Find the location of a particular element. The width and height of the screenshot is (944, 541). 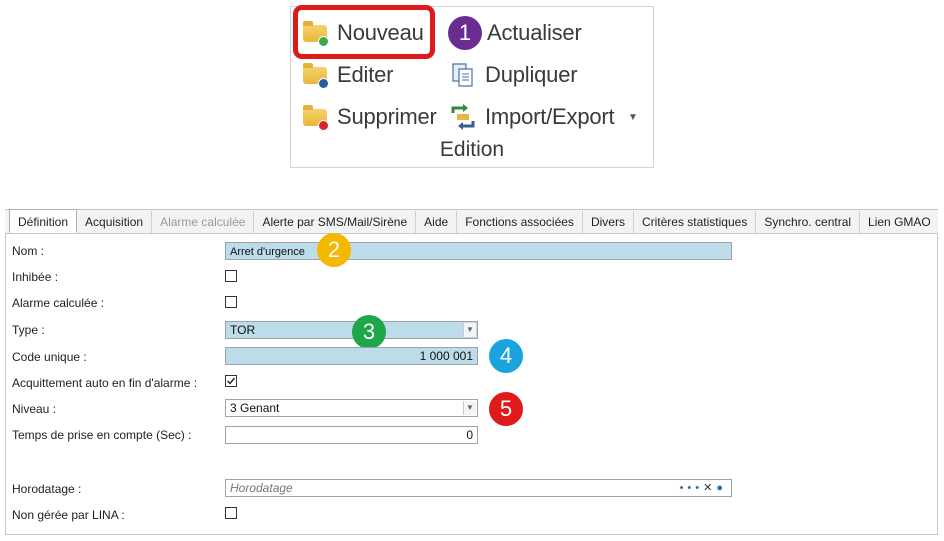

niveau-value: 3 Genant is located at coordinates (255, 408).